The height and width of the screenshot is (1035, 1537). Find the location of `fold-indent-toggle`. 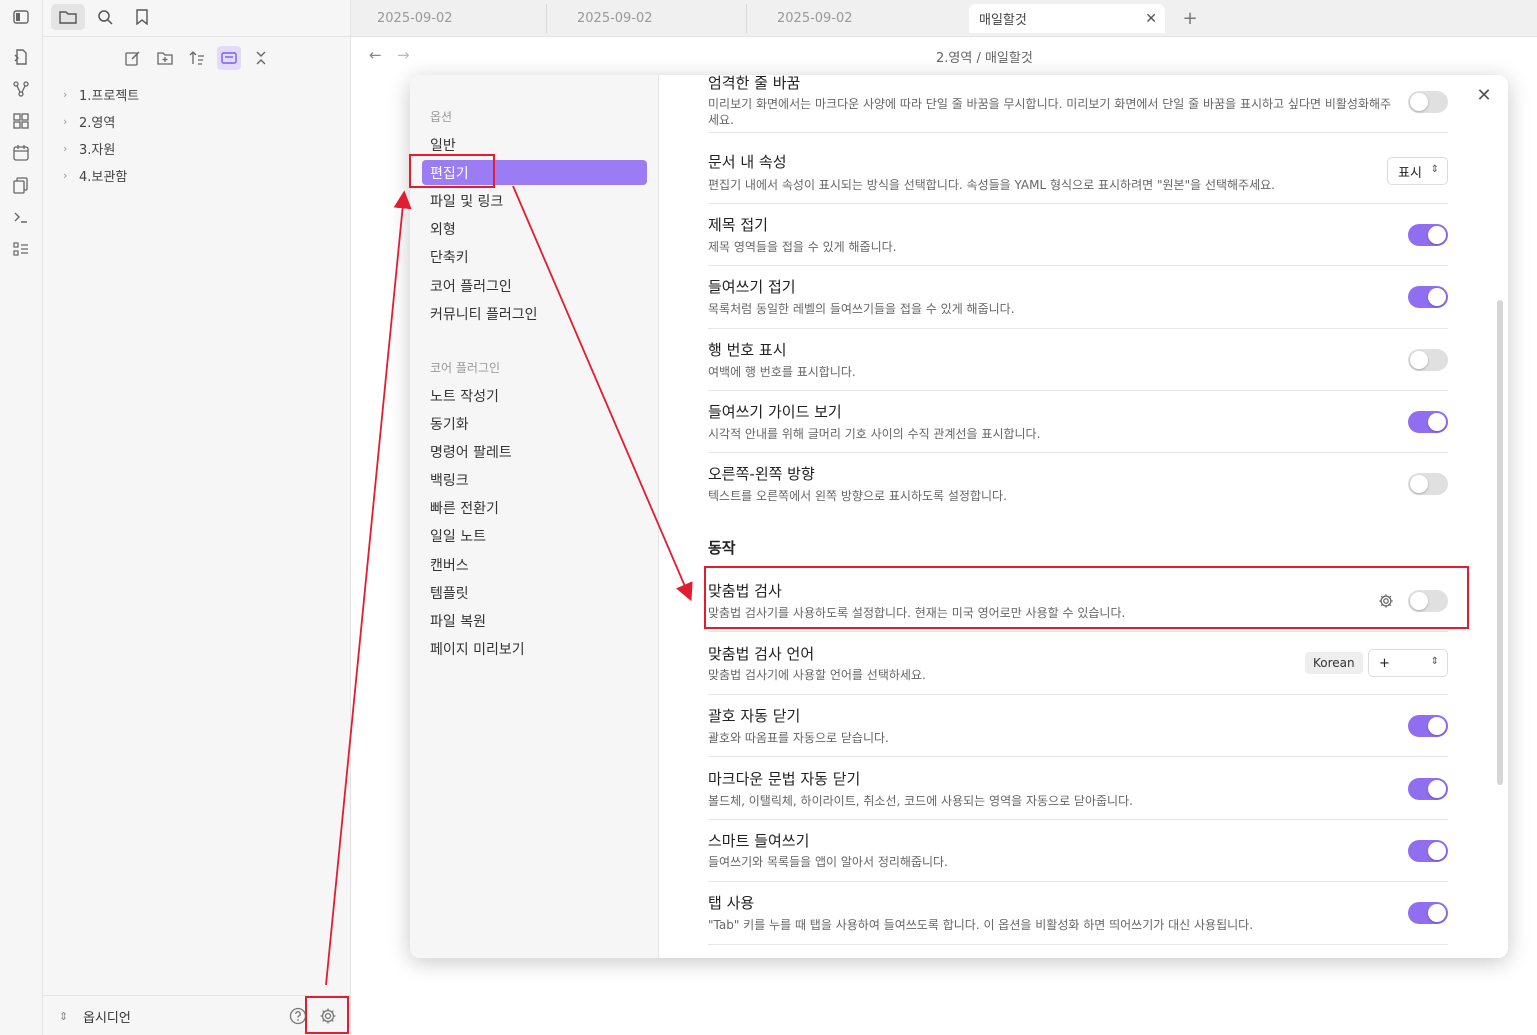

fold-indent-toggle is located at coordinates (1428, 297).